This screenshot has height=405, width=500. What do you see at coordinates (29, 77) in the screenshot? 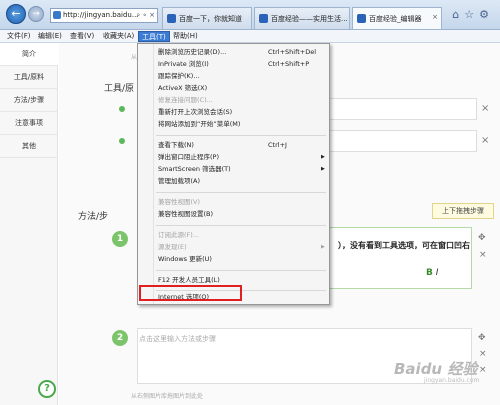
I see `nav-item-tools: 工具/原料` at bounding box center [29, 77].